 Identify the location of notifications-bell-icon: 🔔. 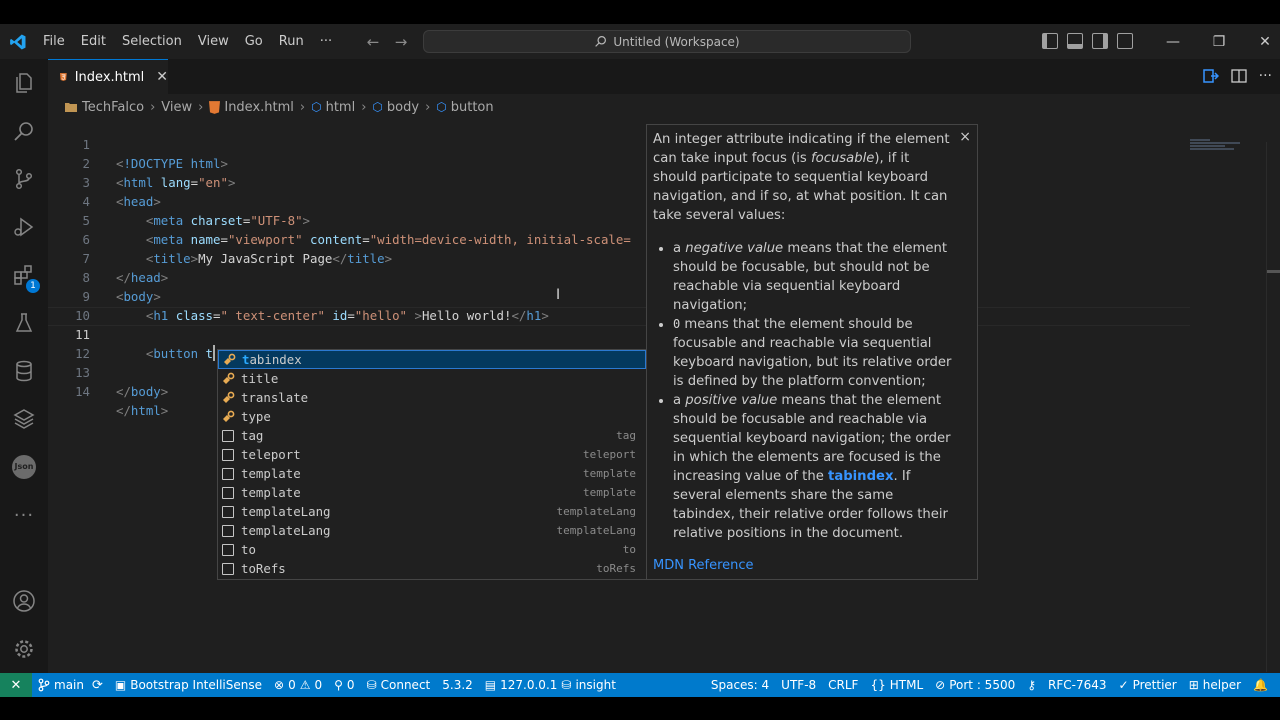
(1260, 685).